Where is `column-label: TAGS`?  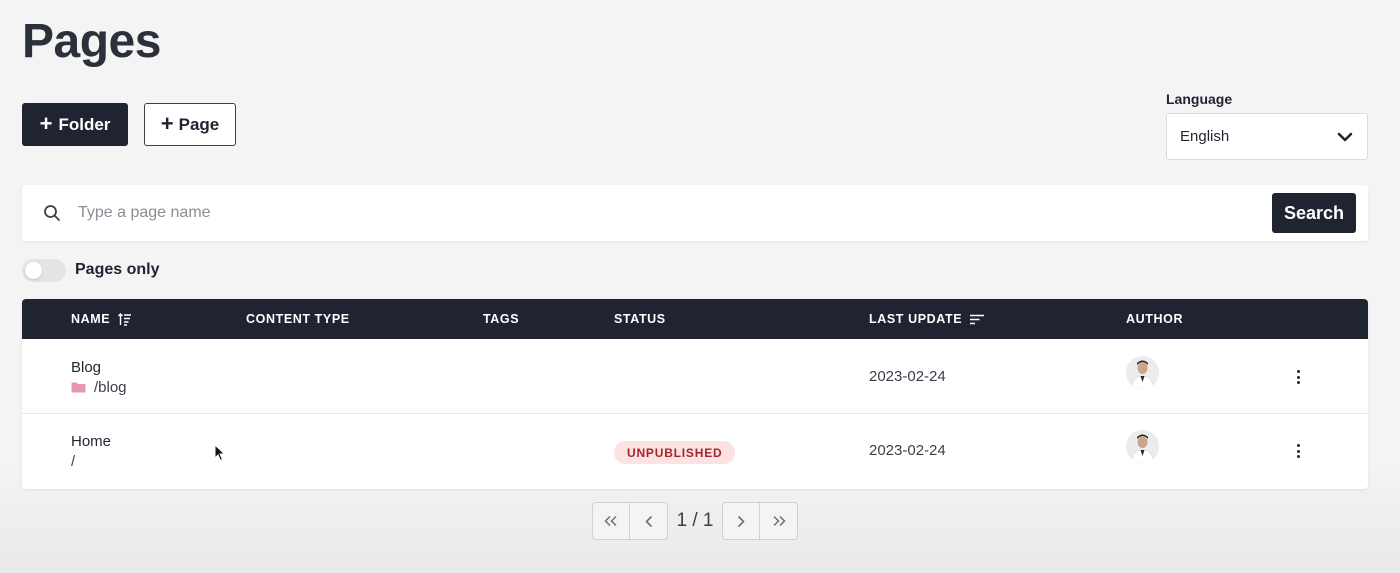 column-label: TAGS is located at coordinates (501, 319).